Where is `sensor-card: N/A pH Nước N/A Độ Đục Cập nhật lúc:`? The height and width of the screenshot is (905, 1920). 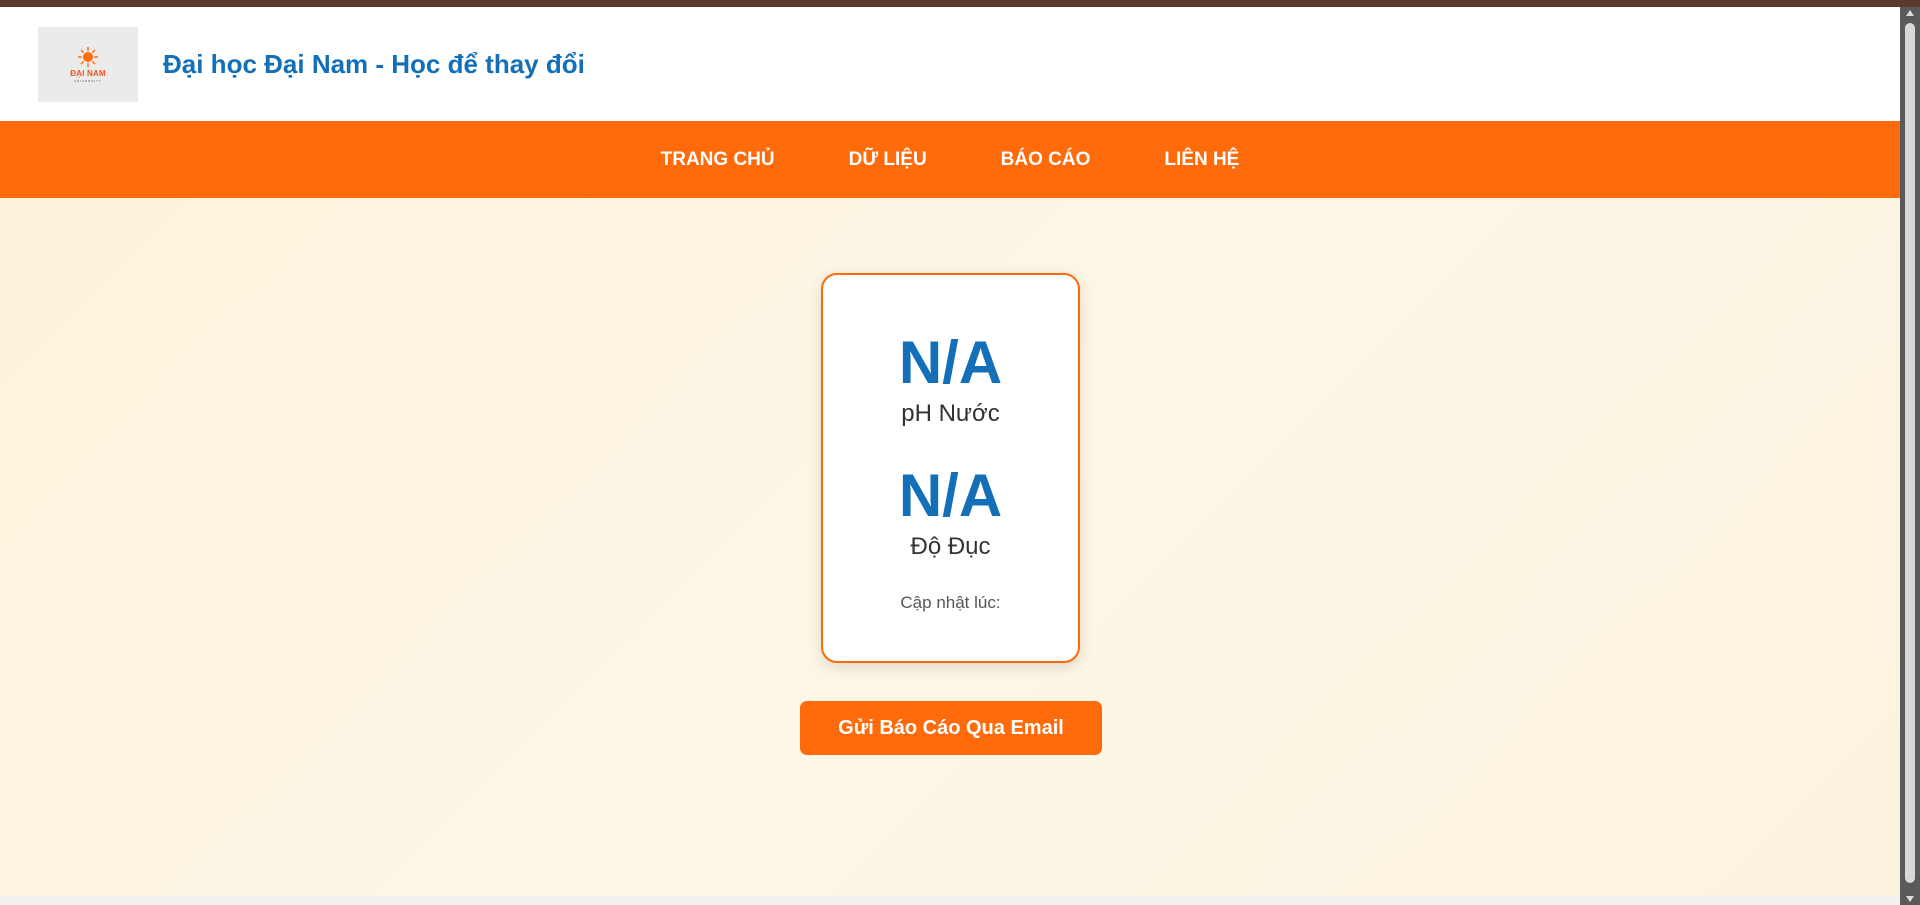 sensor-card: N/A pH Nước N/A Độ Đục Cập nhật lúc: is located at coordinates (950, 468).